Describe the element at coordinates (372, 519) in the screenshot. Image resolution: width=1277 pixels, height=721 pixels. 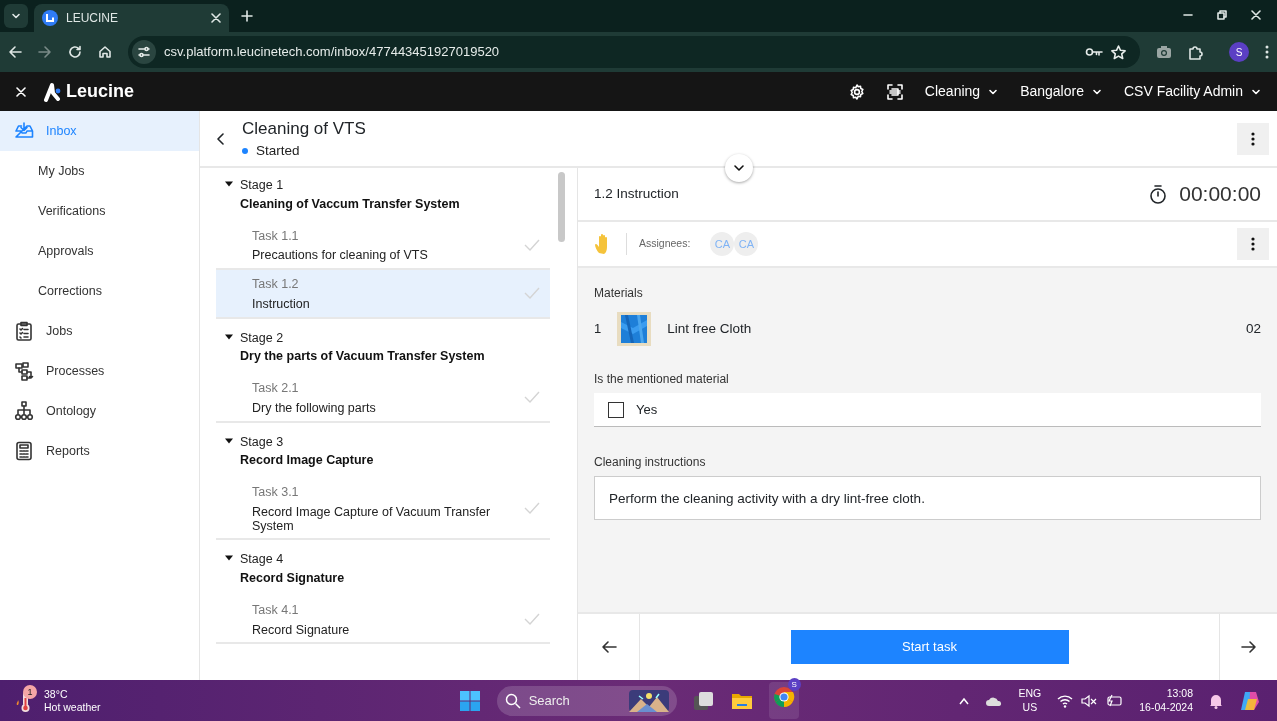
I see `task-name: Record Image Capture of Vacuum Transfer System` at that location.